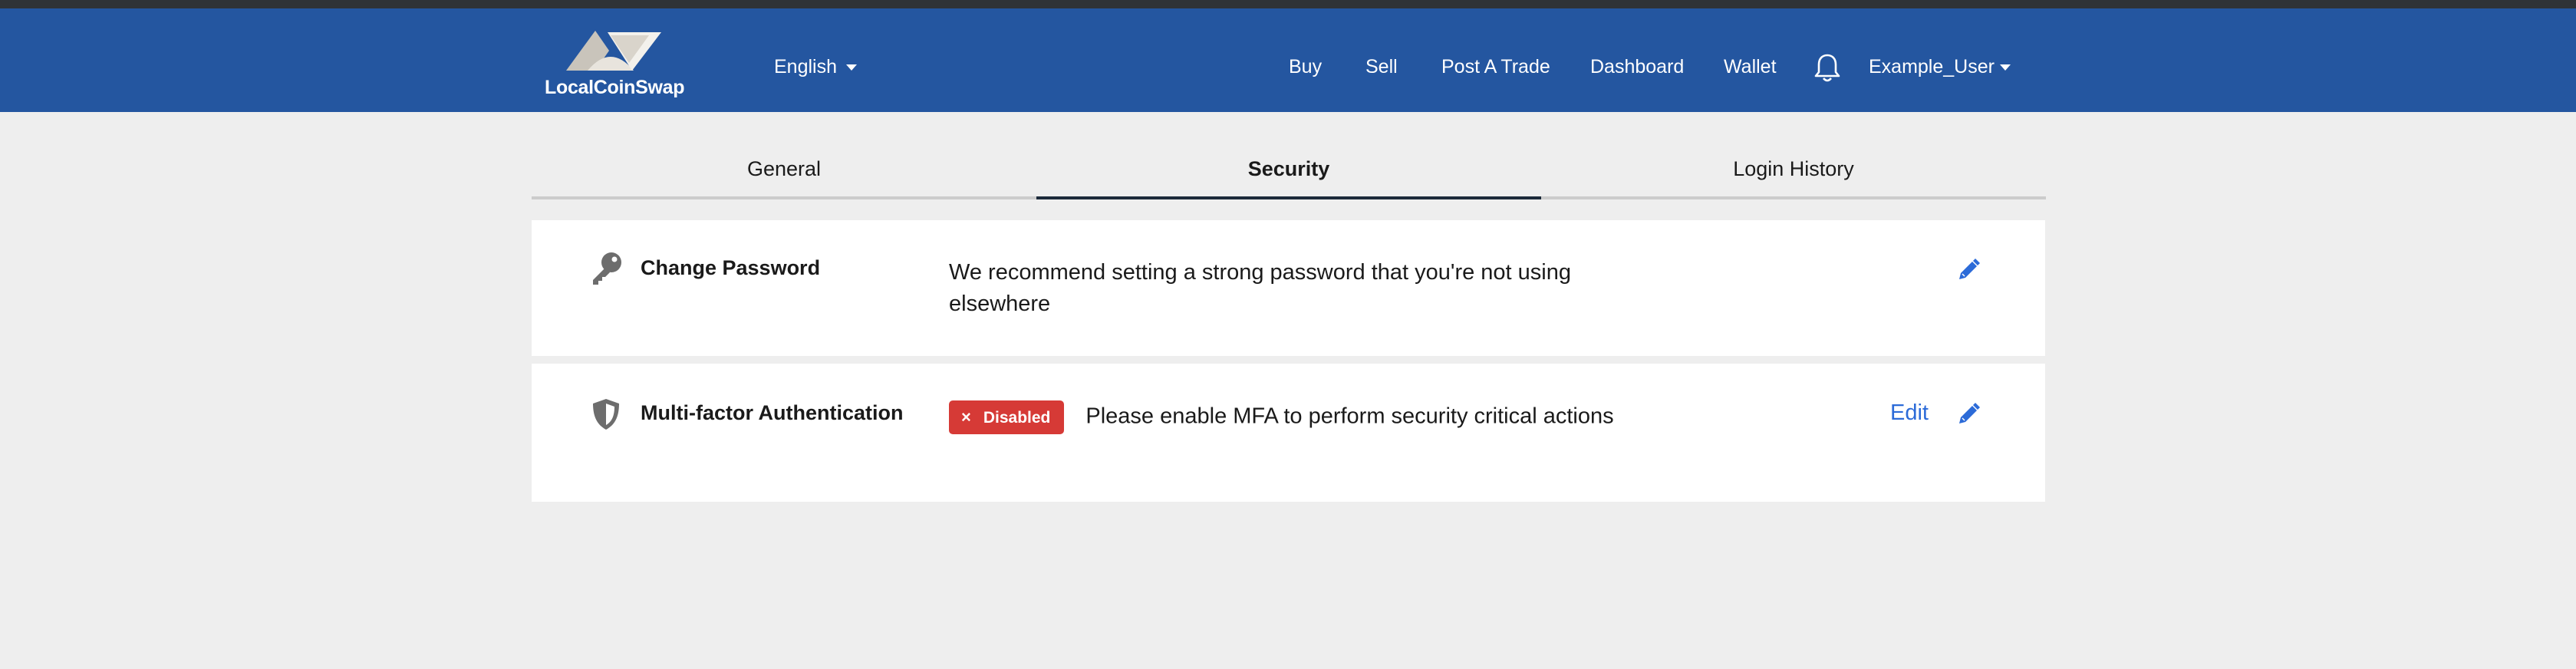 The image size is (2576, 669). Describe the element at coordinates (1750, 67) in the screenshot. I see `nav-link-wallet: Wallet` at that location.